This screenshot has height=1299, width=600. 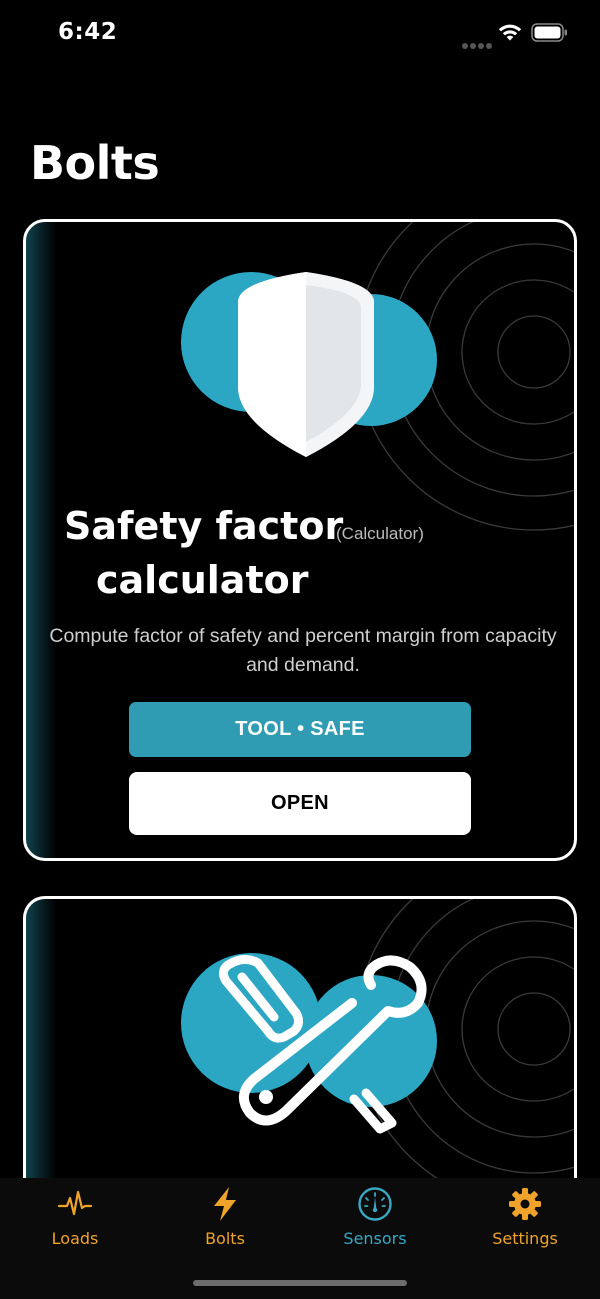 I want to click on card-glow, so click(x=41, y=540).